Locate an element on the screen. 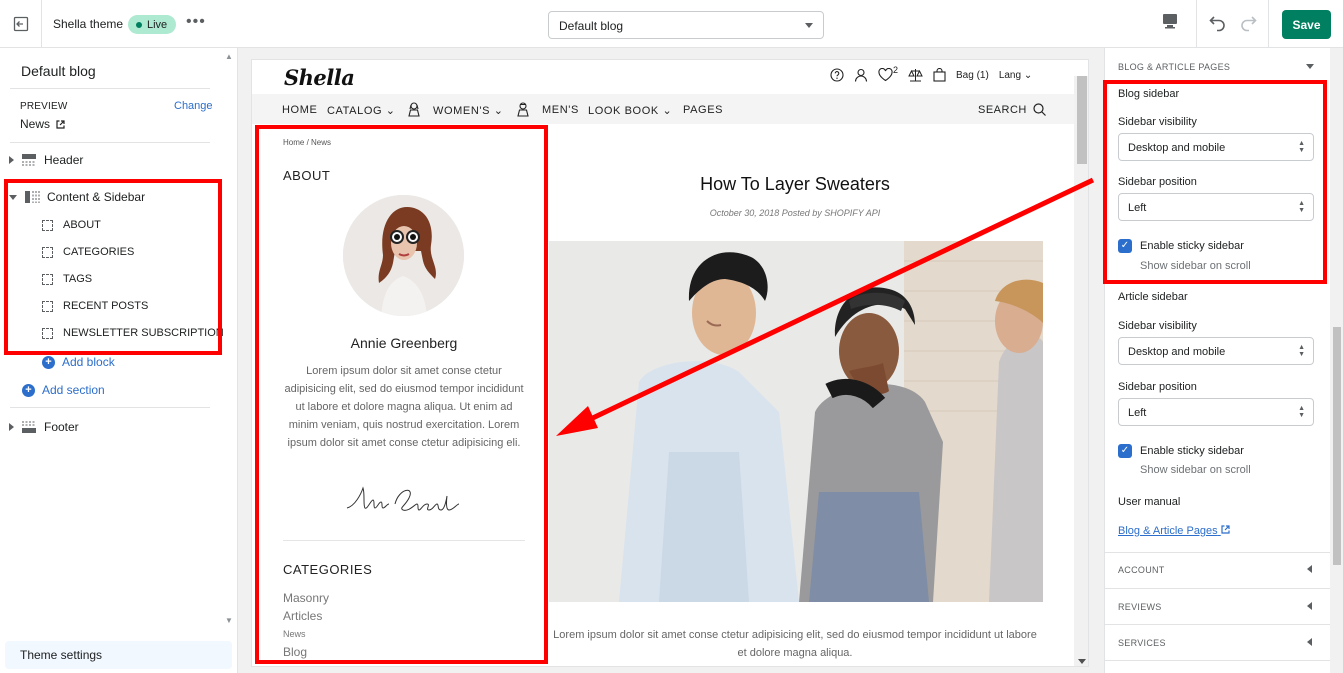  preview-value: News is located at coordinates (42, 124).